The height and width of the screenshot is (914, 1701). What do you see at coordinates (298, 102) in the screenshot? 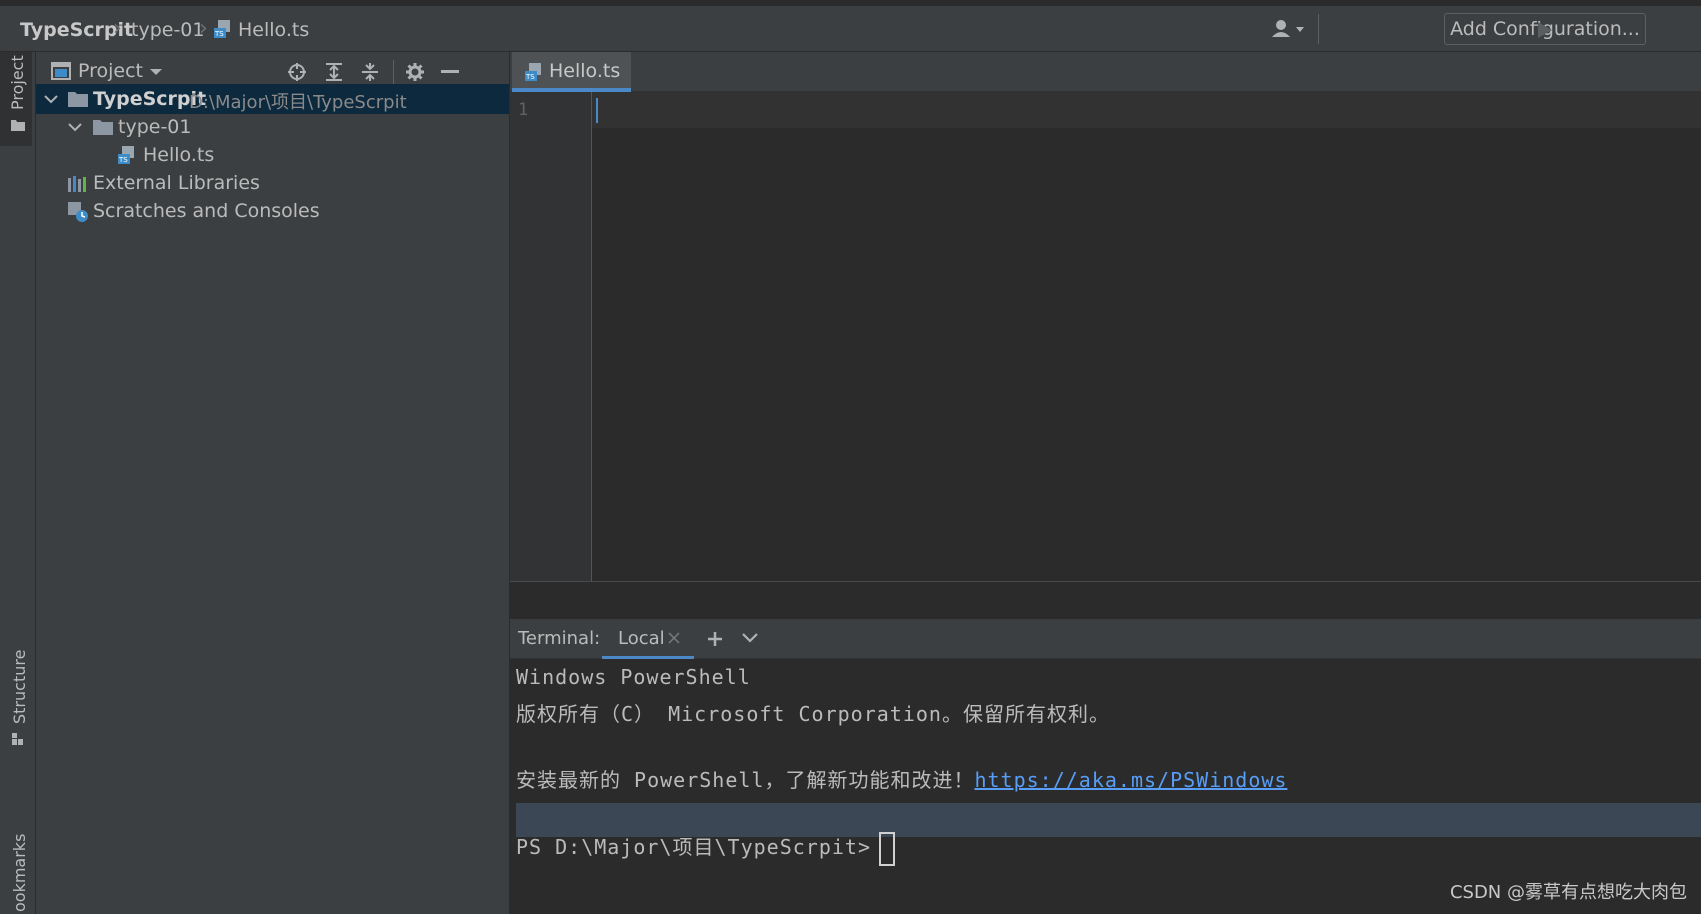
I see `project-root-path: D:\Major\项目\TypeScrpit` at bounding box center [298, 102].